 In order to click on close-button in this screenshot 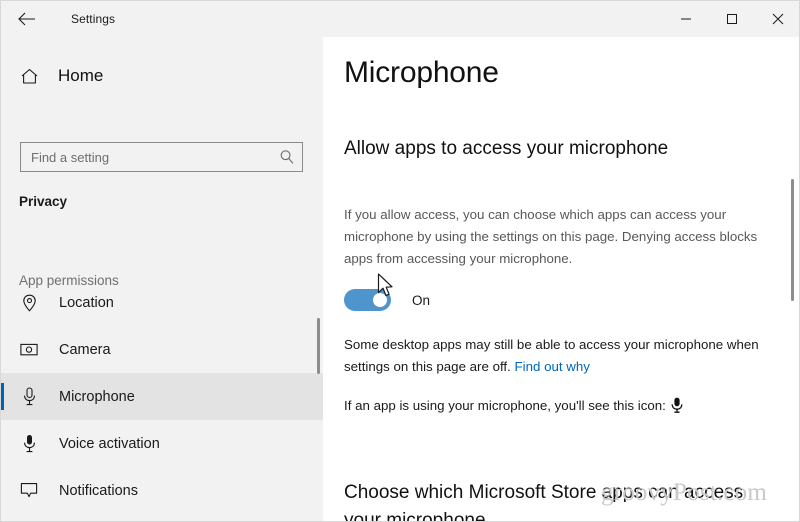, I will do `click(777, 19)`.